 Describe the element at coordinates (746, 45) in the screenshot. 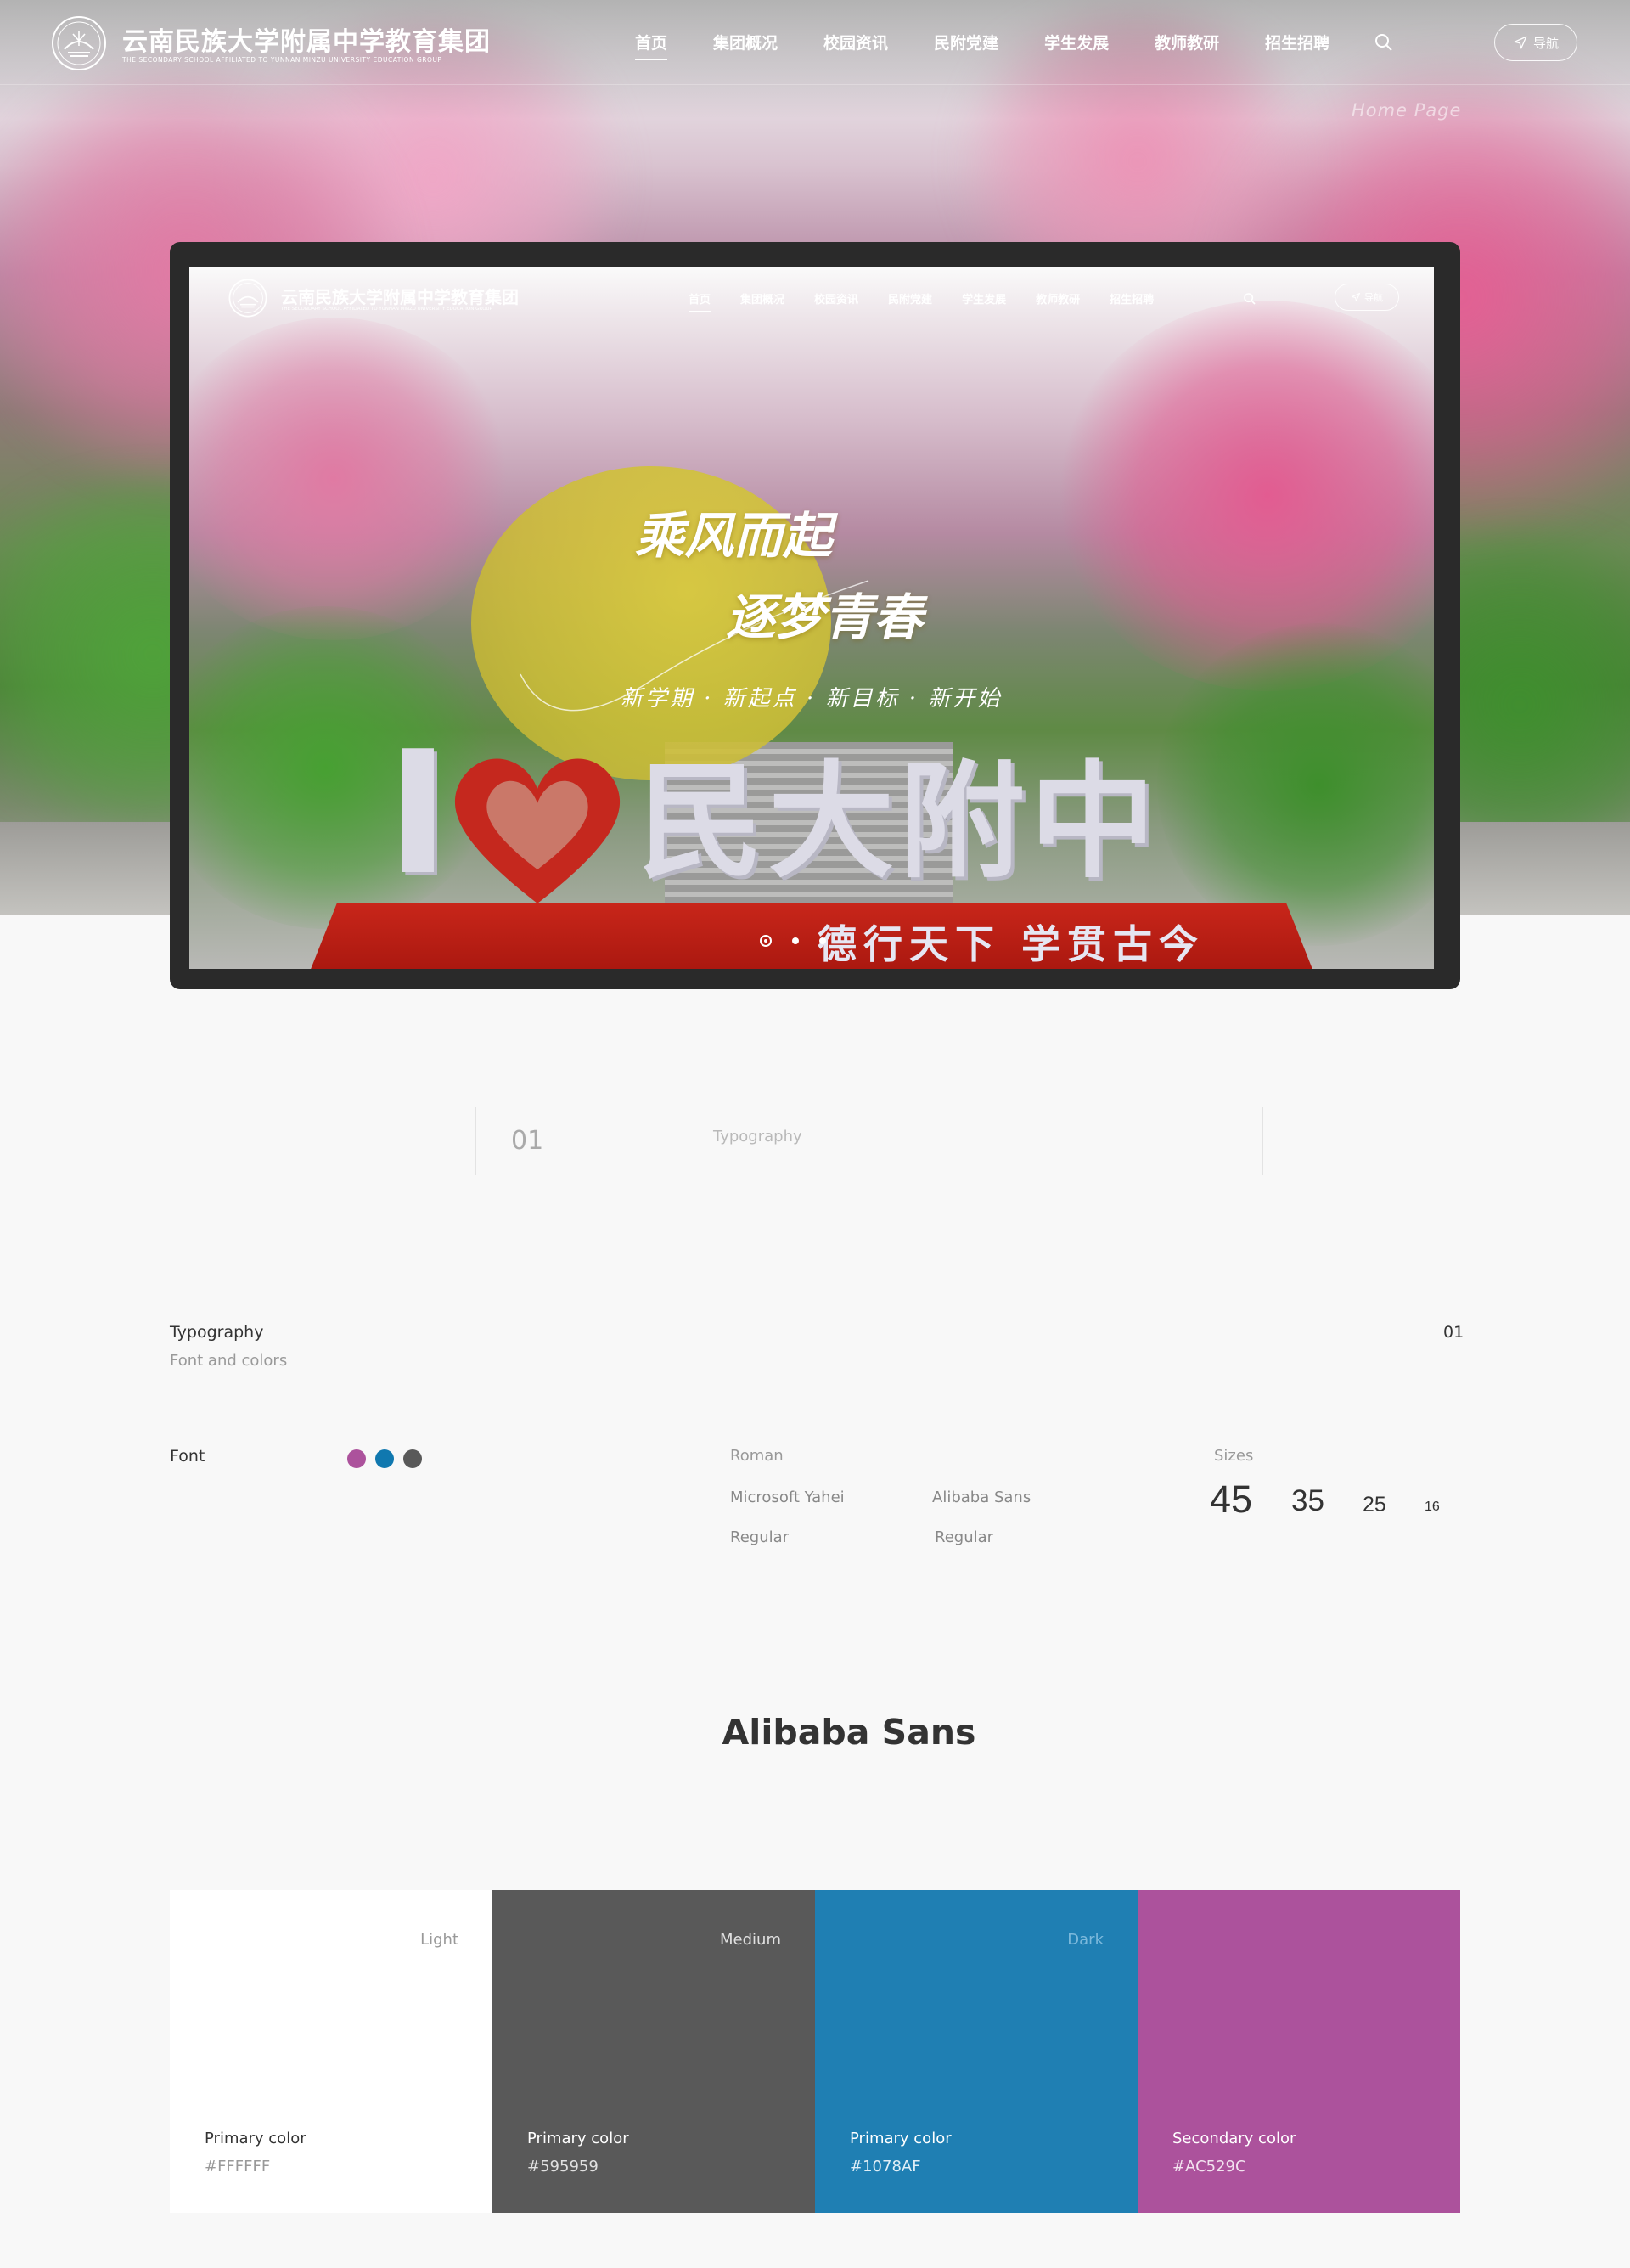

I see `nav-item-overview: 集团概况` at that location.